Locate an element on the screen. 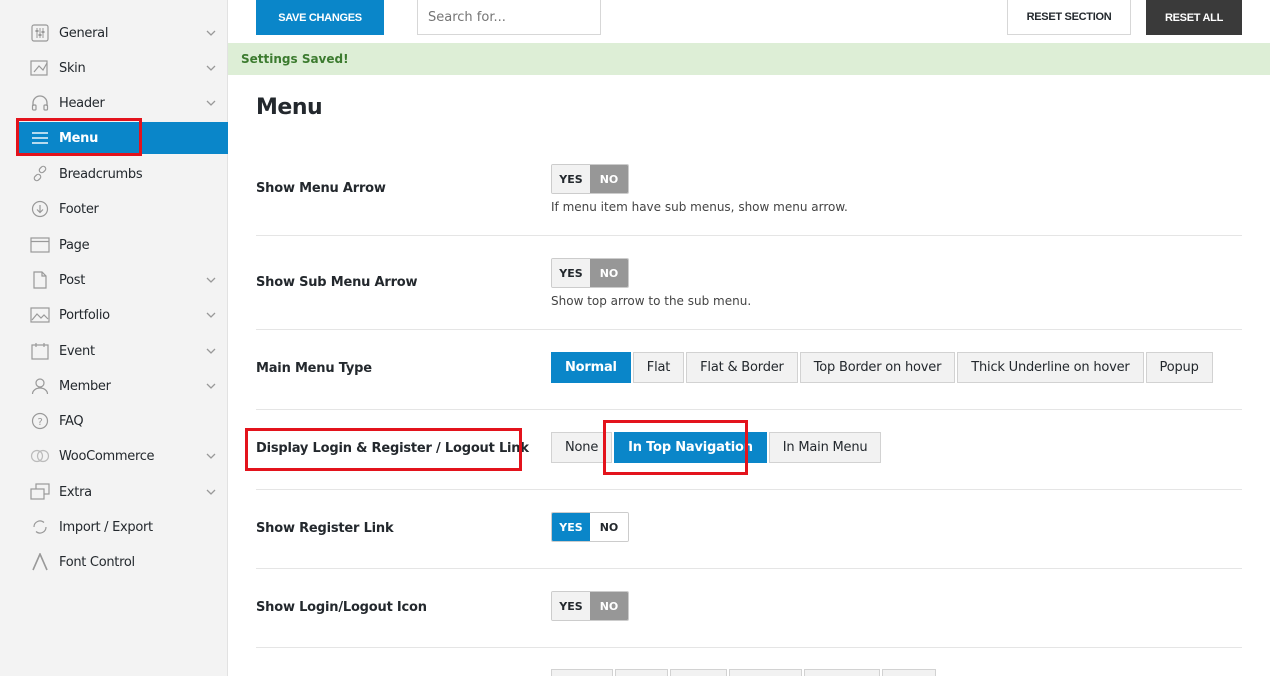  sidebar-item-label: Menu is located at coordinates (79, 138).